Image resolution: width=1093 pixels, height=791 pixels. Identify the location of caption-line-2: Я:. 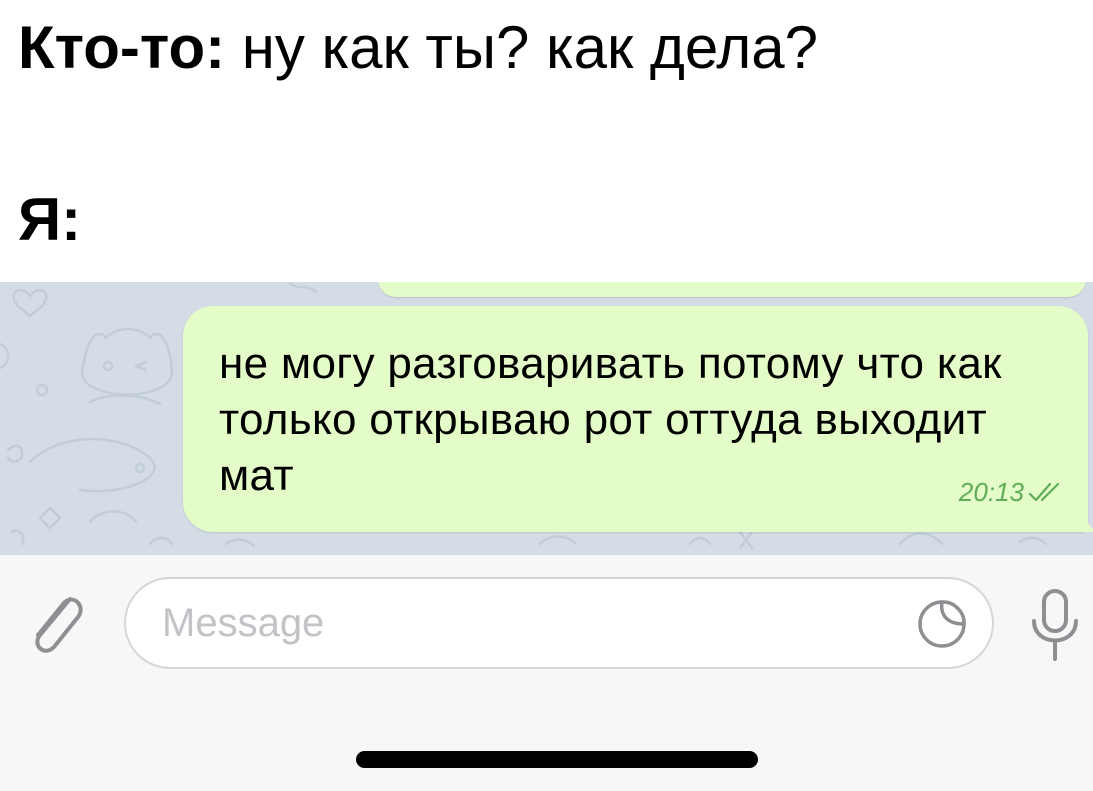
(49, 220).